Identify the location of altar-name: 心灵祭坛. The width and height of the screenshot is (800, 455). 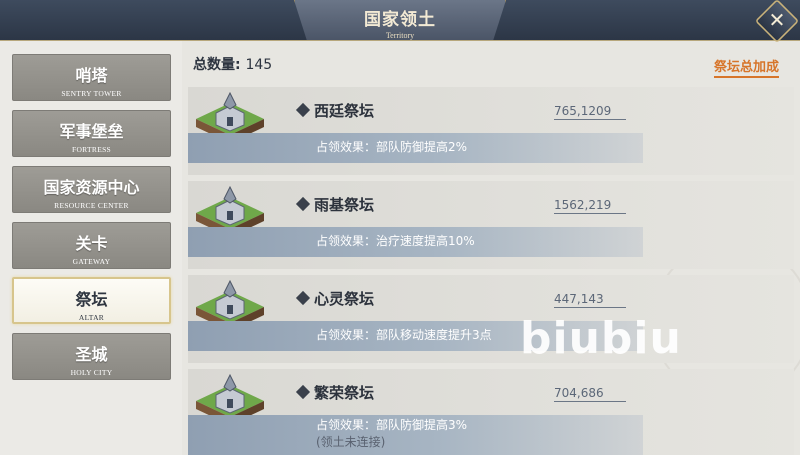
(335, 298).